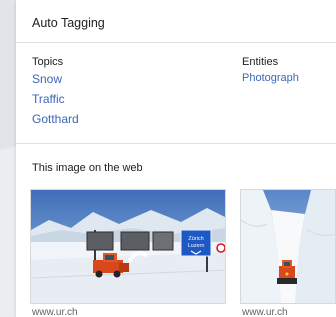 This screenshot has height=317, width=336. Describe the element at coordinates (55, 119) in the screenshot. I see `topic-link-gotthard: Gotthard` at that location.